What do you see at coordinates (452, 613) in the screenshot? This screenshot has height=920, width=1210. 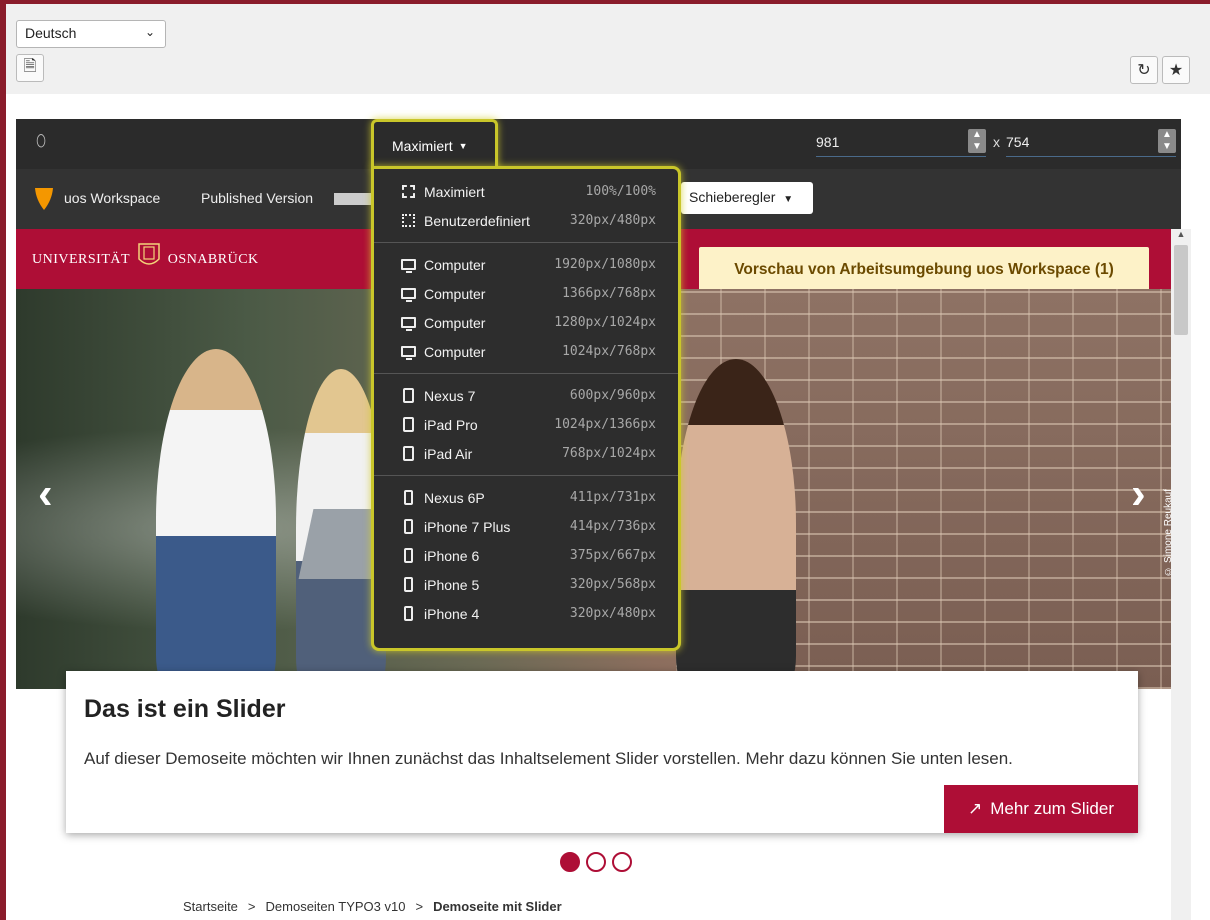 I see `preset-option-label: iPhone 4` at bounding box center [452, 613].